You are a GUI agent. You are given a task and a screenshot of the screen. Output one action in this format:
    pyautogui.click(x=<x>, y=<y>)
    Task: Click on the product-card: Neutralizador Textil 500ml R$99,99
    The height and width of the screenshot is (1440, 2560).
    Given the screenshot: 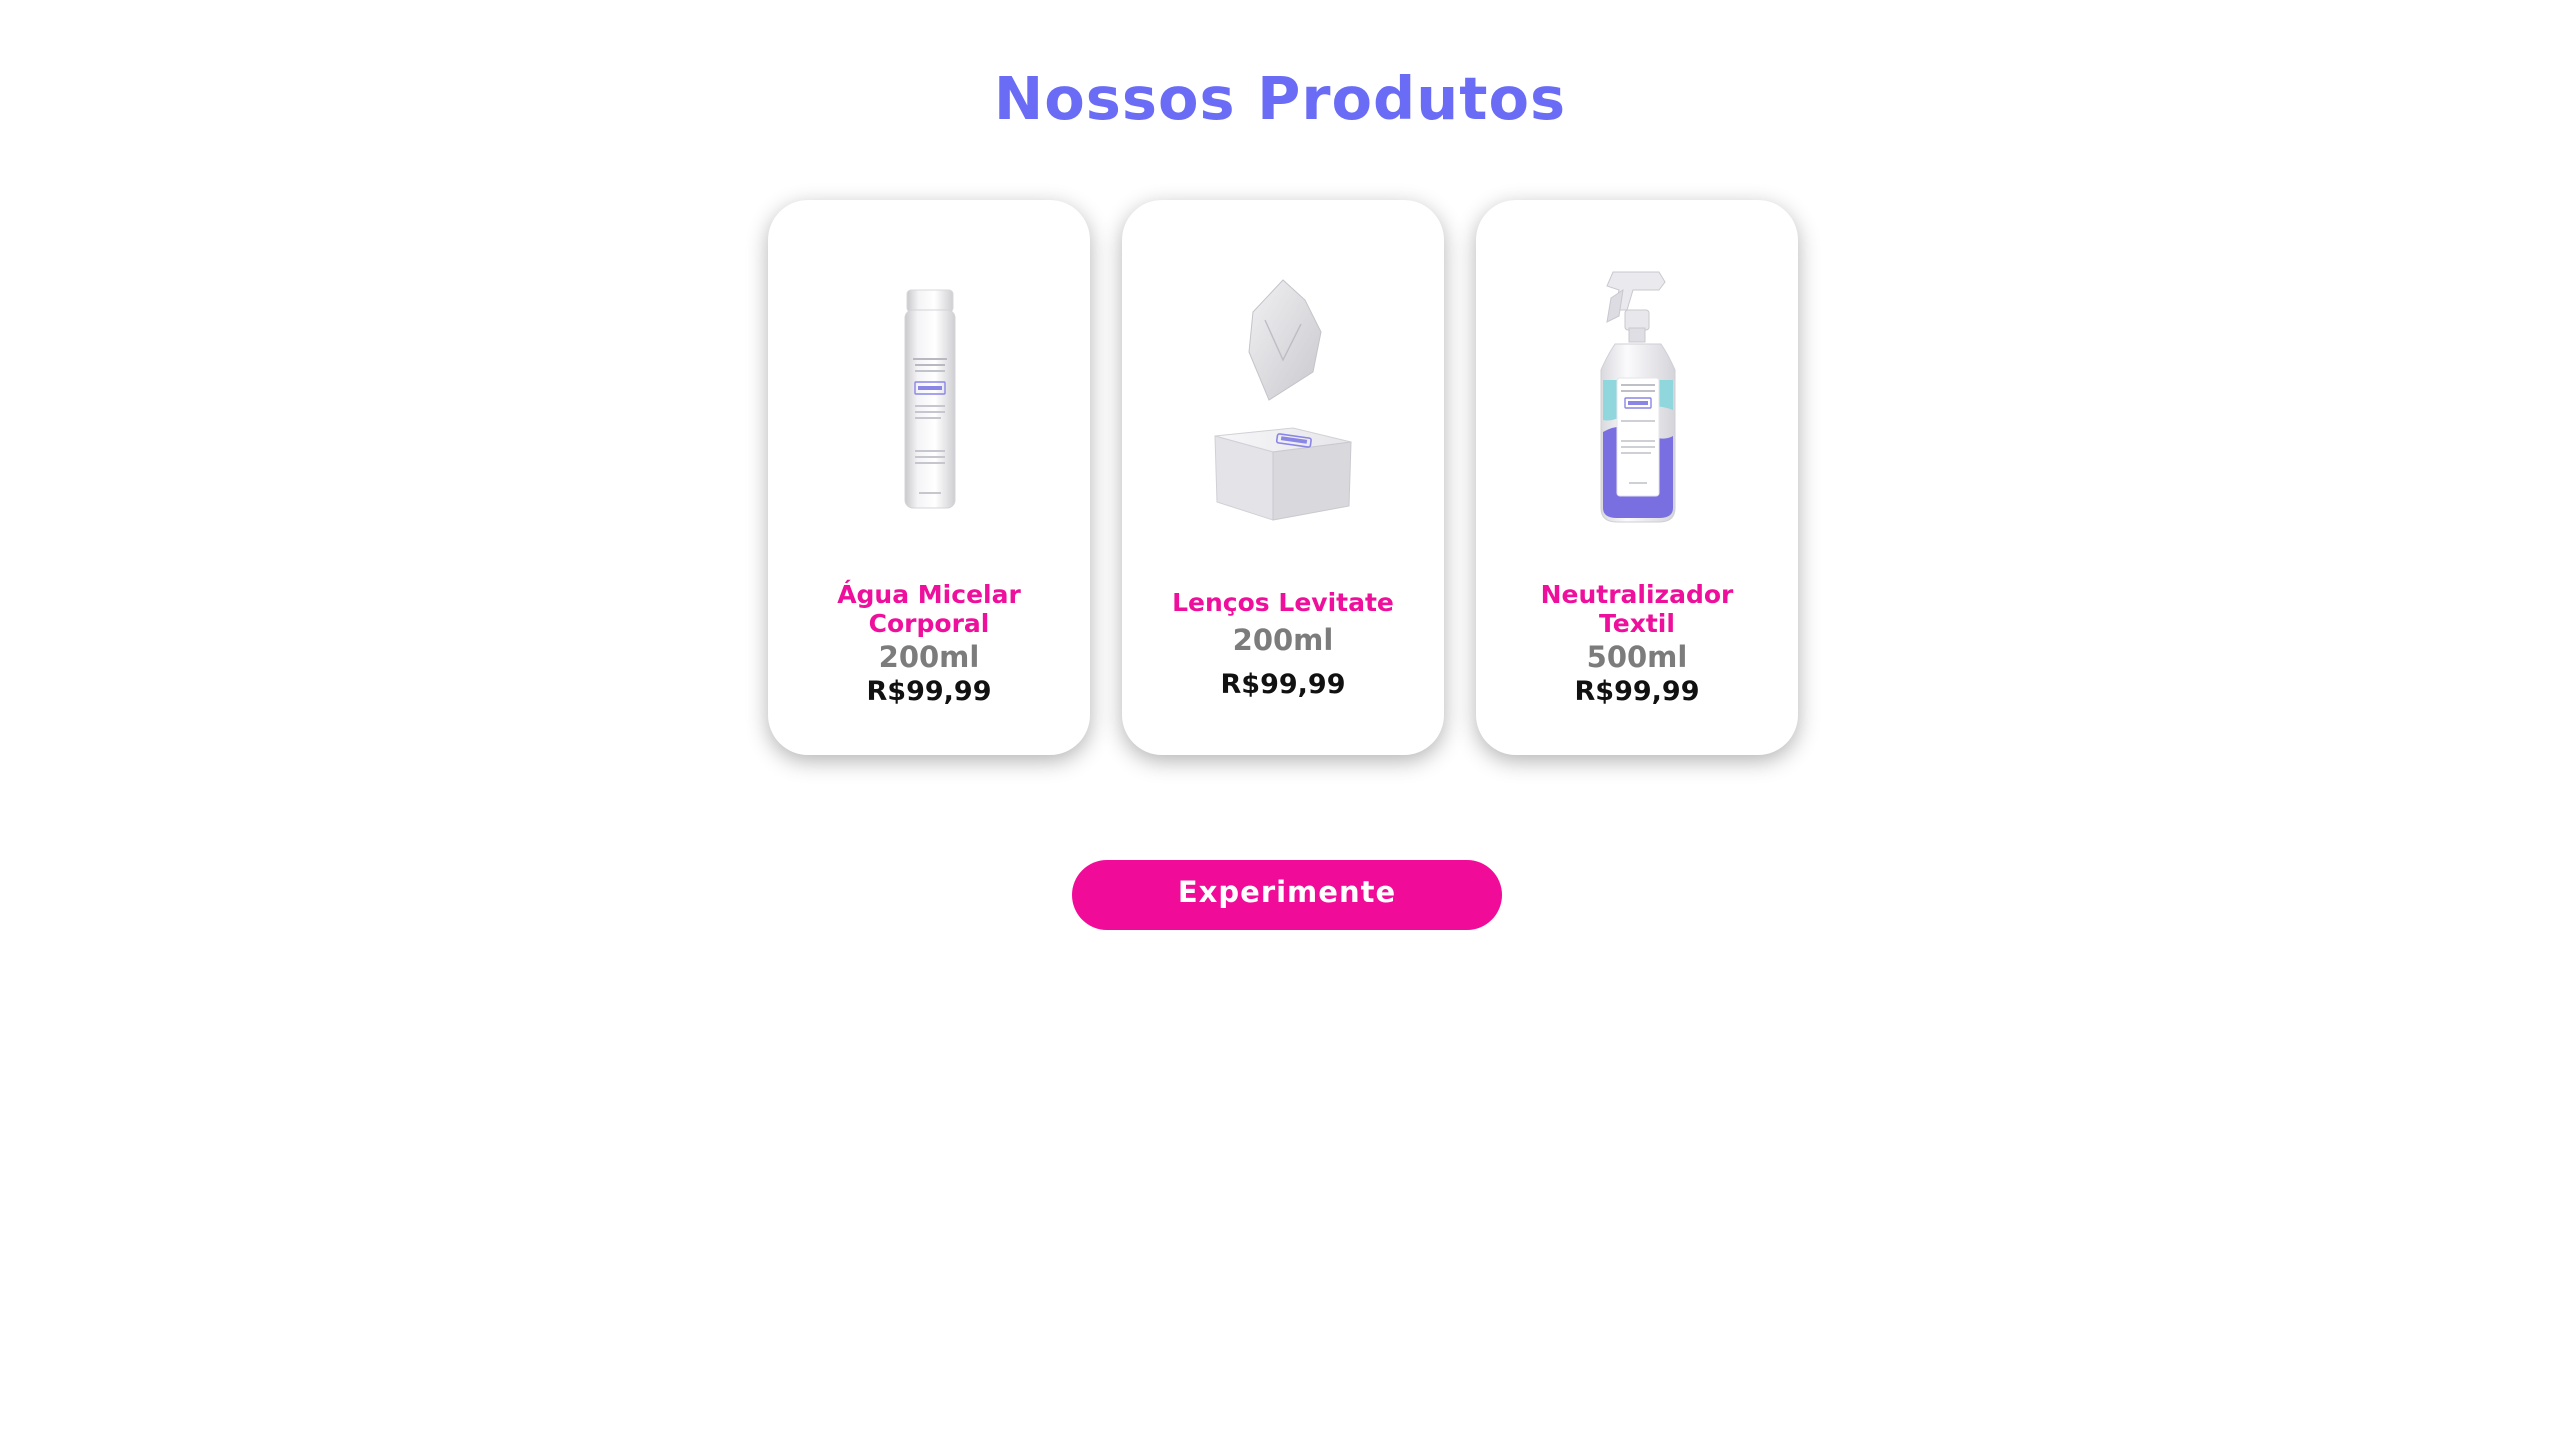 What is the action you would take?
    pyautogui.click(x=1637, y=477)
    